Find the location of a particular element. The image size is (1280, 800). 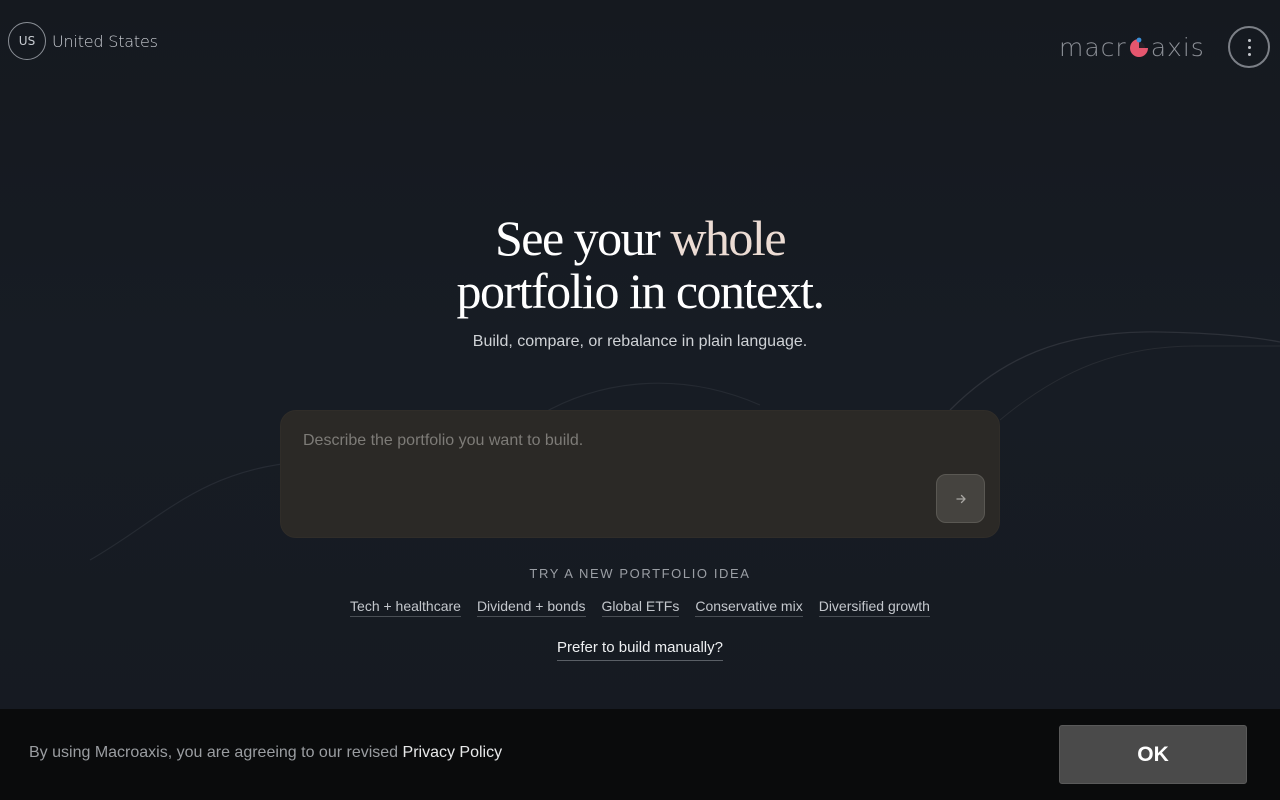

logo-mark-icon is located at coordinates (1138, 47).